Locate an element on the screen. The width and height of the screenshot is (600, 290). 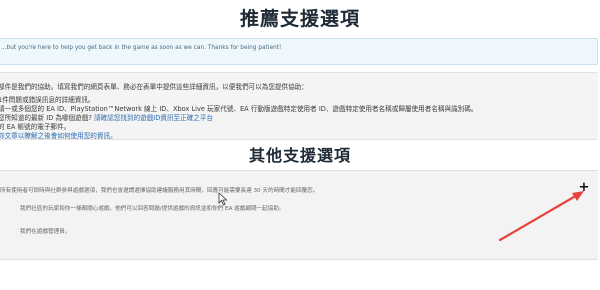
platform-id-link: 請確認您找到的遊戲ID資訊至正確之平台 is located at coordinates (153, 118).